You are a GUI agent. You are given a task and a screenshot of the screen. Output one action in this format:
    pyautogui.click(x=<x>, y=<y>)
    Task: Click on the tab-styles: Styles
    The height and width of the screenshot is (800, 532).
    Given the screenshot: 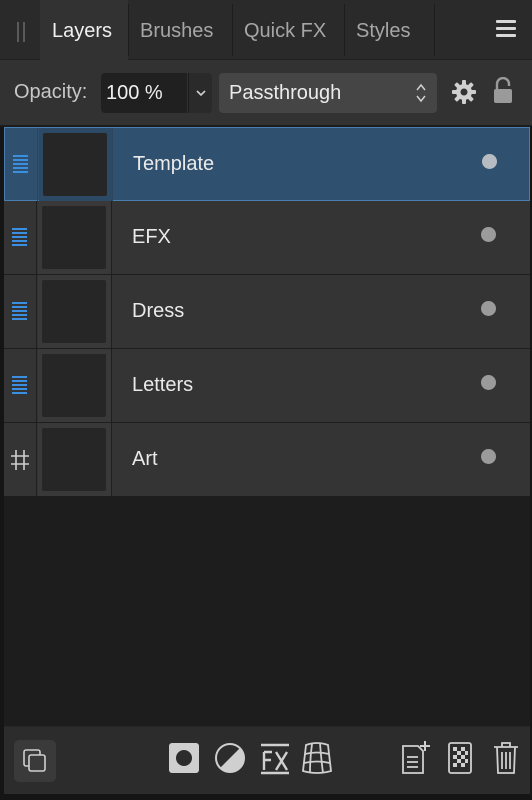 What is the action you would take?
    pyautogui.click(x=389, y=30)
    